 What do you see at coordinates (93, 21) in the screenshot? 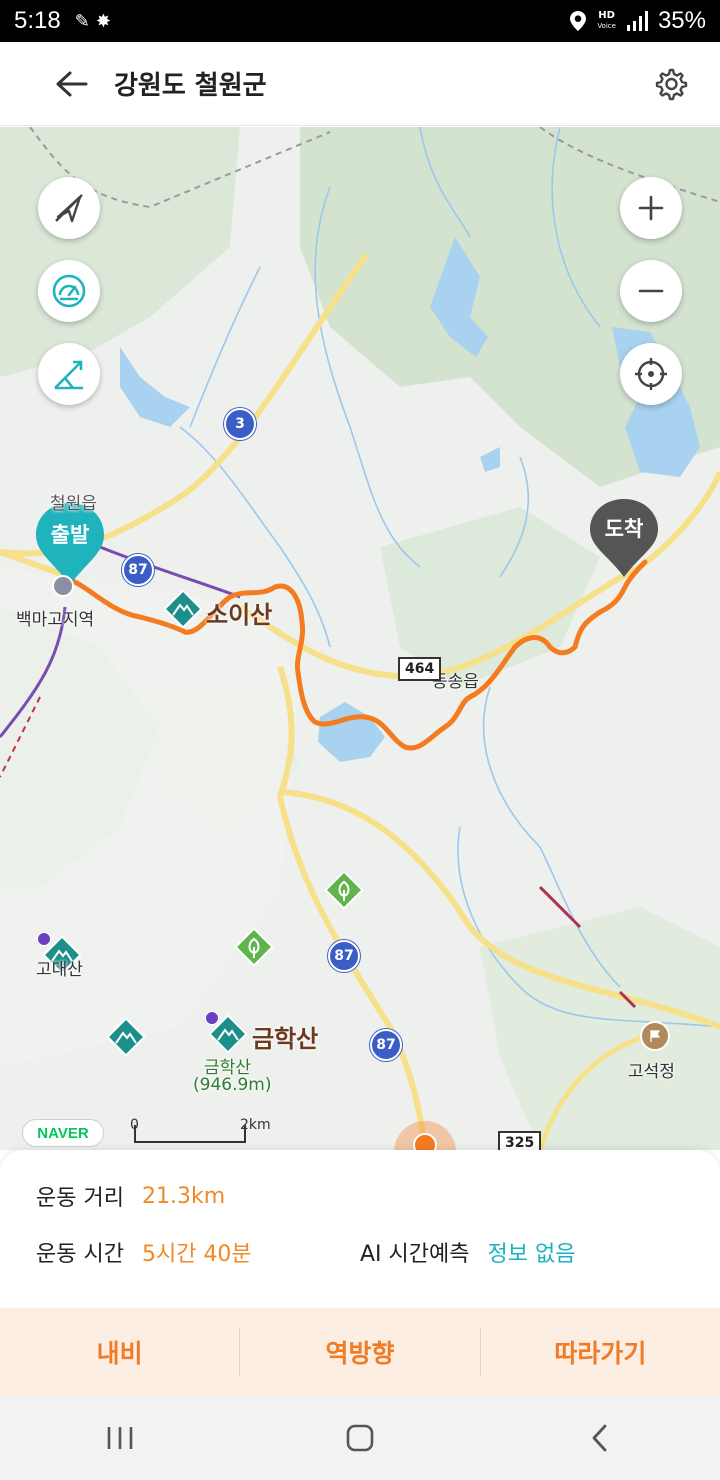
I see `notification-icons: ✎ ✸` at bounding box center [93, 21].